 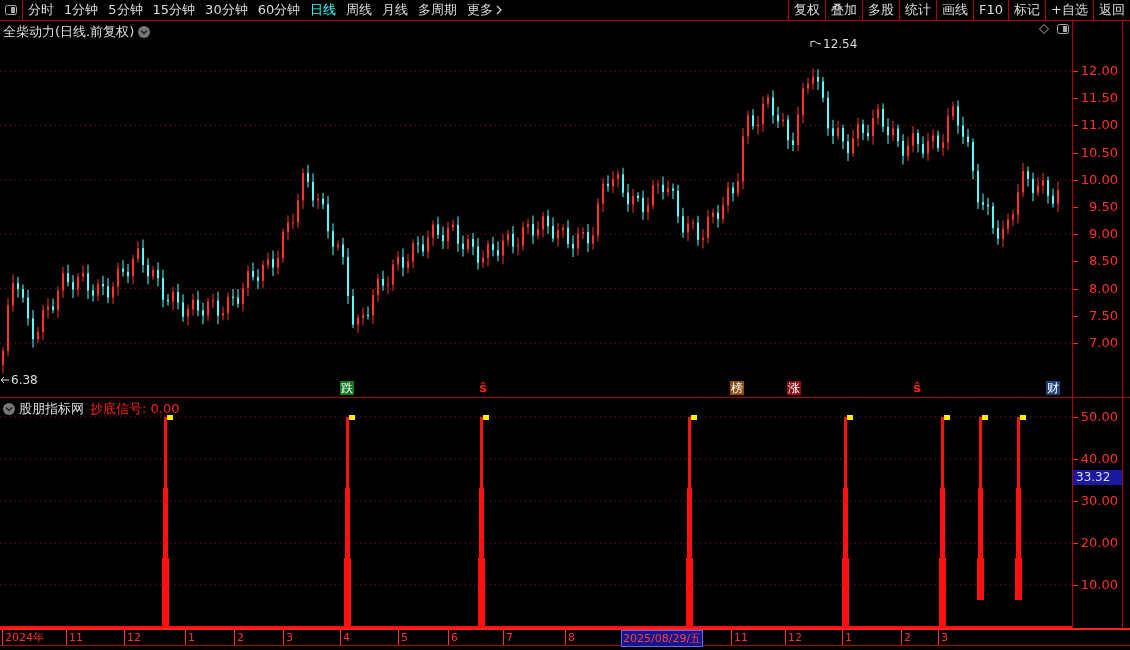 I want to click on period-tab: 周线, so click(x=359, y=10).